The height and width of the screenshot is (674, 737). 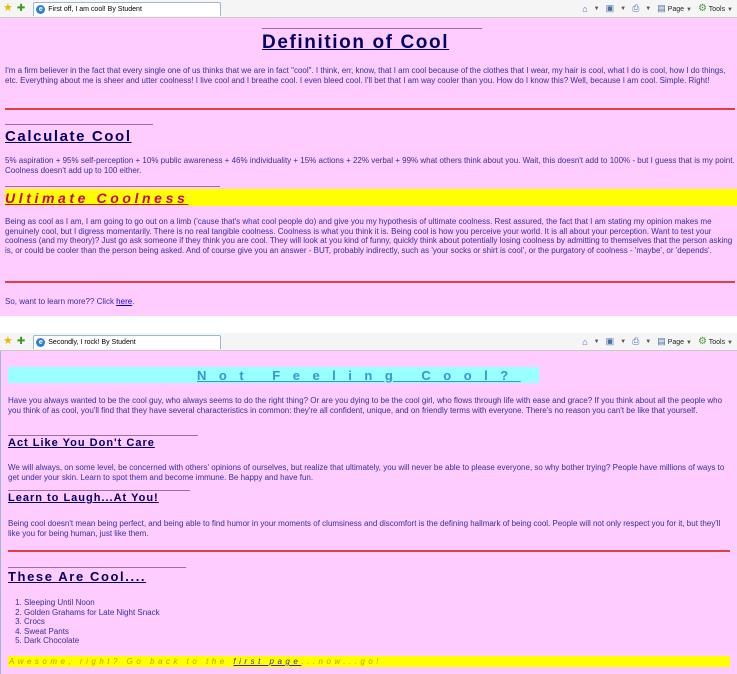 I want to click on ultimate-coolness-heading: Ultimate Coolness, so click(x=97, y=198).